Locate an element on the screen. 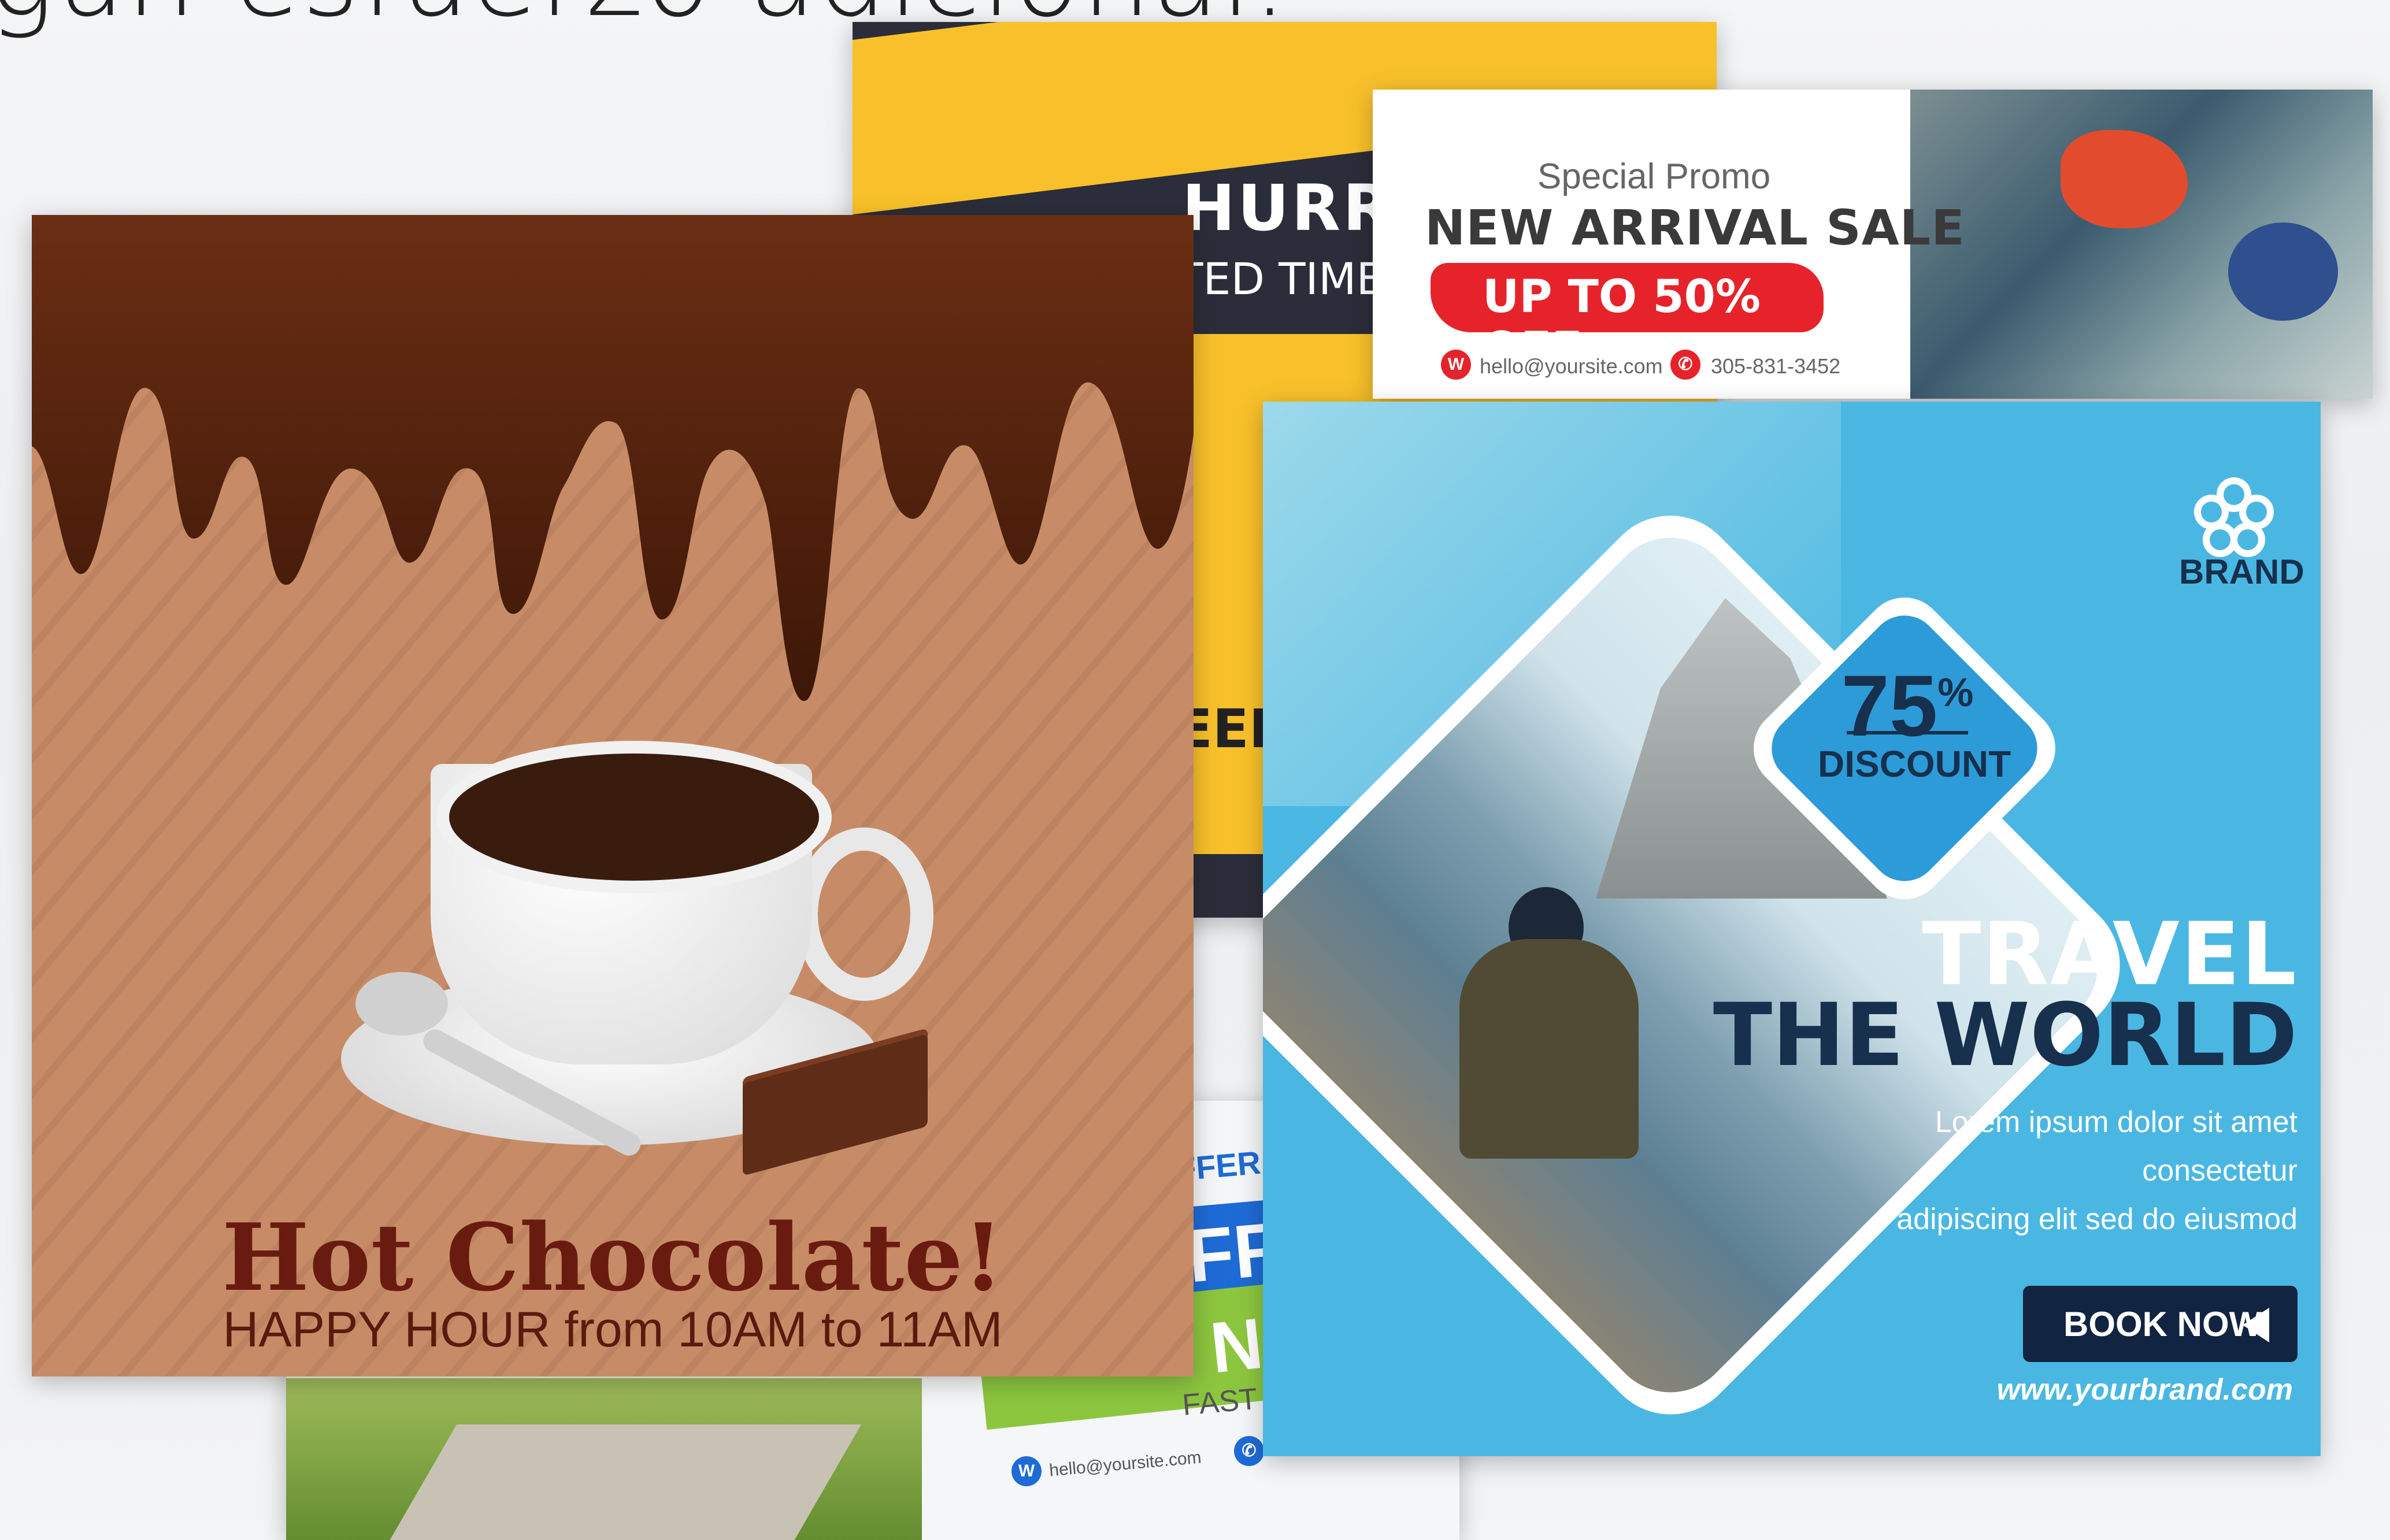 The width and height of the screenshot is (2390, 1540). brand-name: BRAND is located at coordinates (2242, 571).